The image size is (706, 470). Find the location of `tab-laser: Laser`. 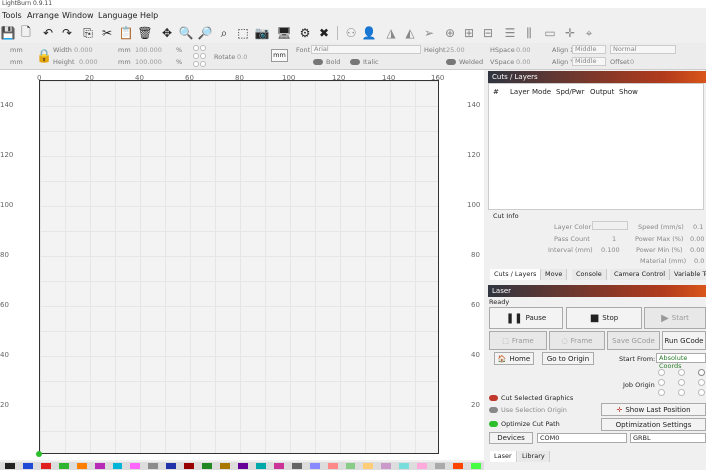

tab-laser: Laser is located at coordinates (503, 456).